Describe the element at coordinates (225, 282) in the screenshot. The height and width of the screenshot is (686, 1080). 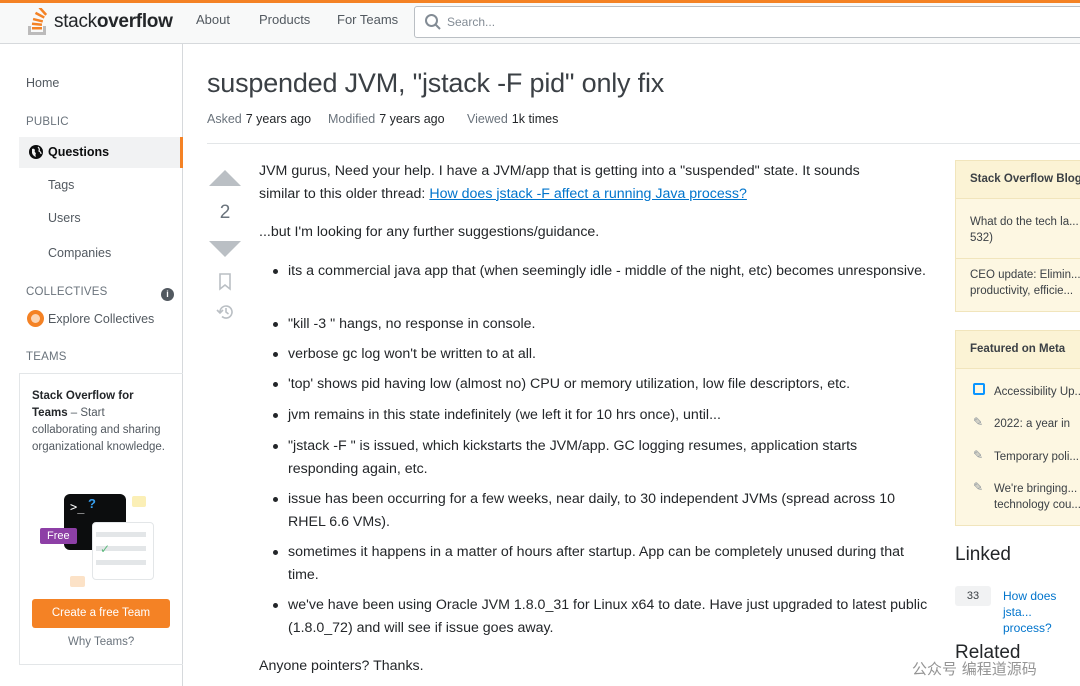
I see `bookmark-icon` at that location.